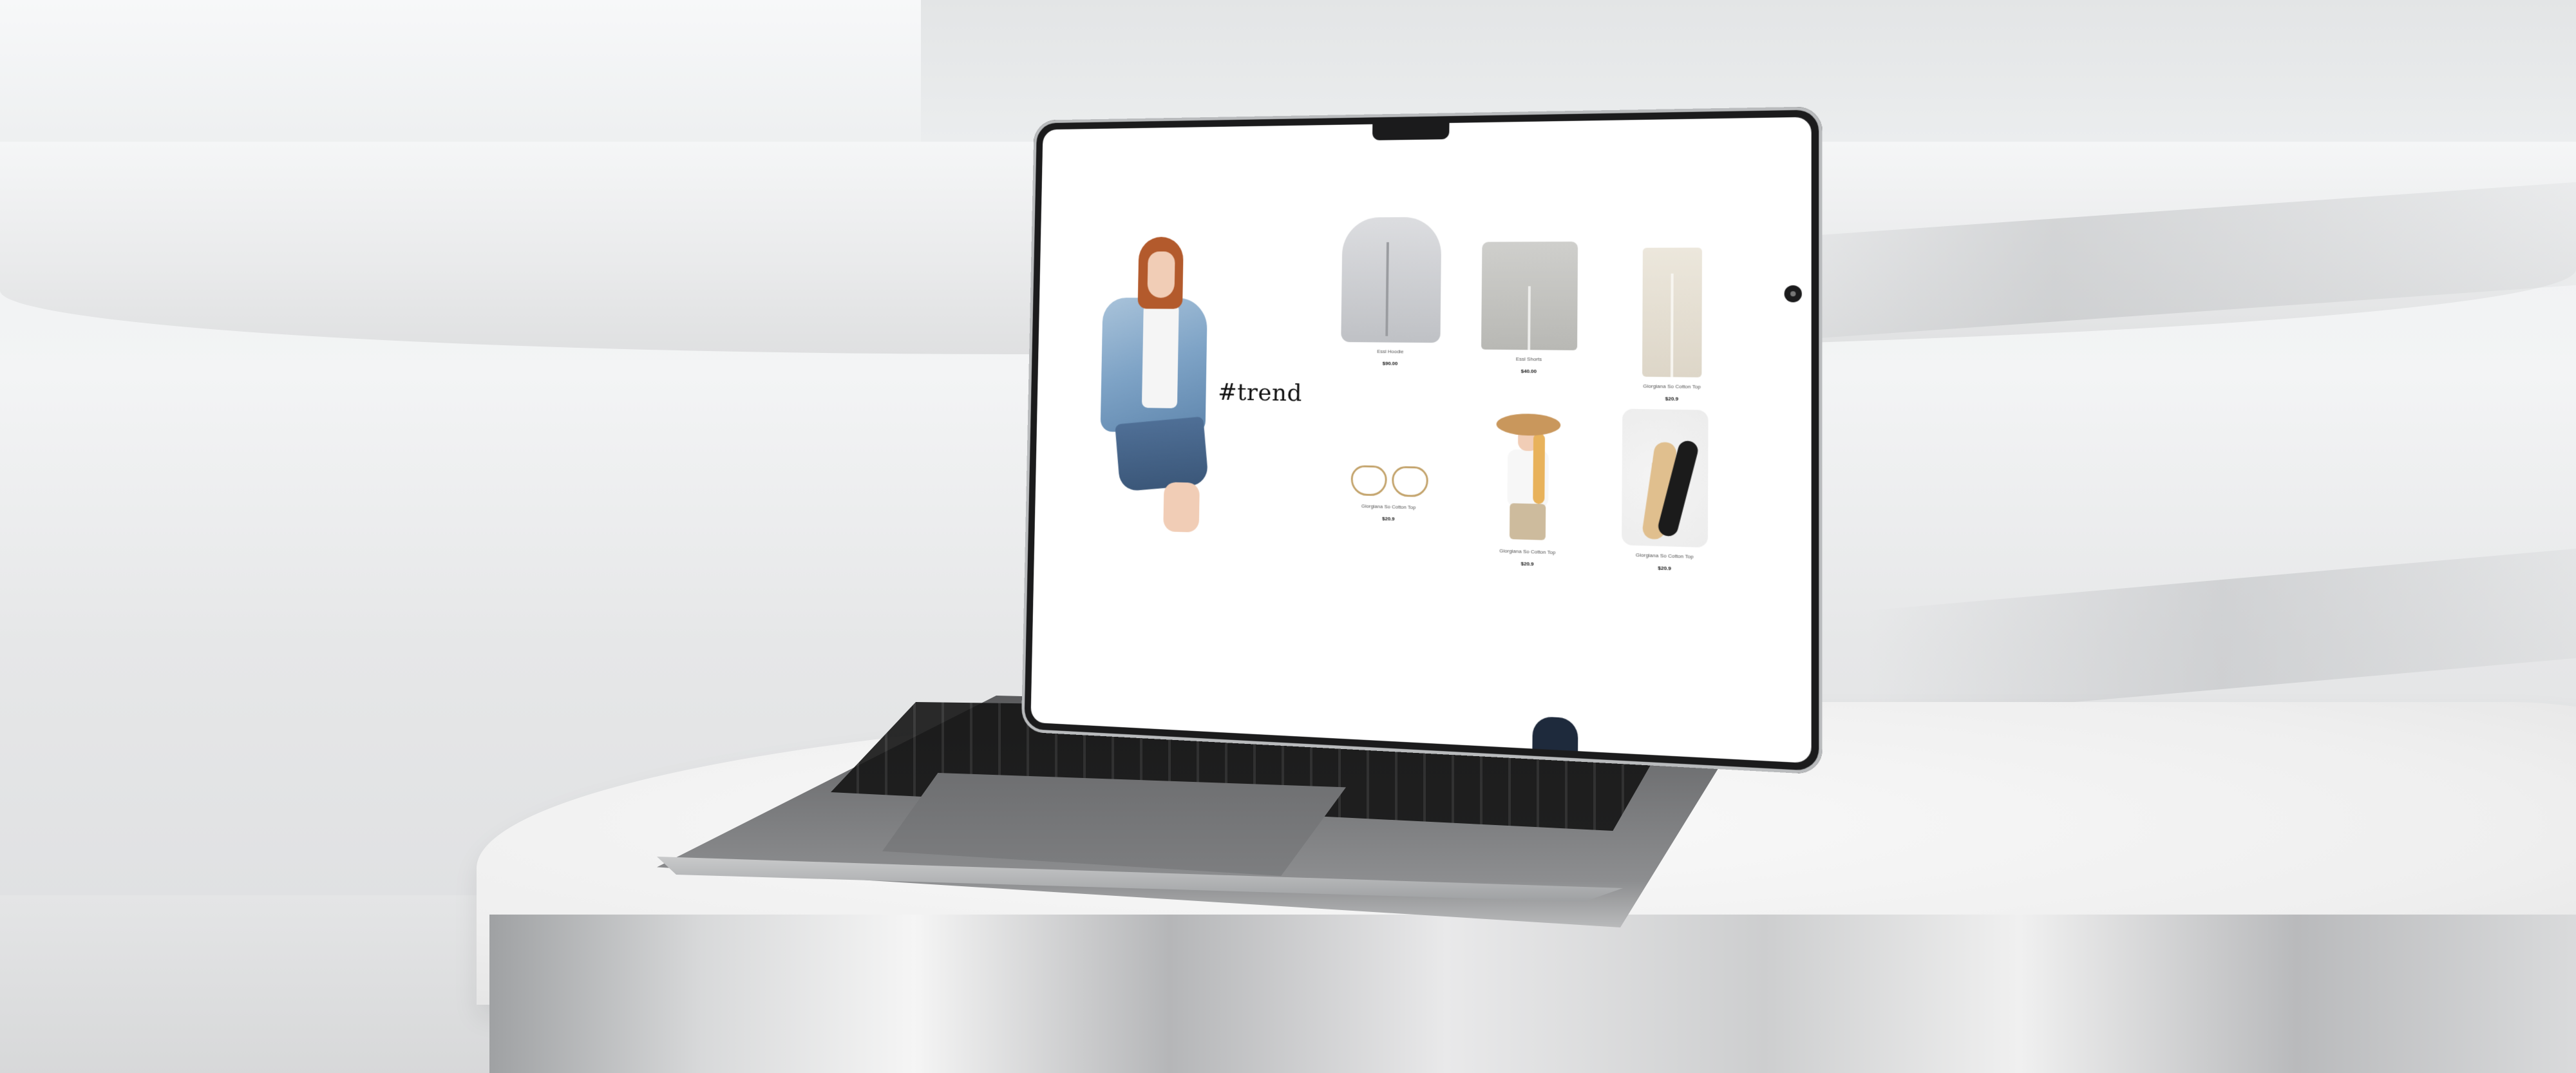 The width and height of the screenshot is (2576, 1073). Describe the element at coordinates (257, 984) in the screenshot. I see `floor` at that location.